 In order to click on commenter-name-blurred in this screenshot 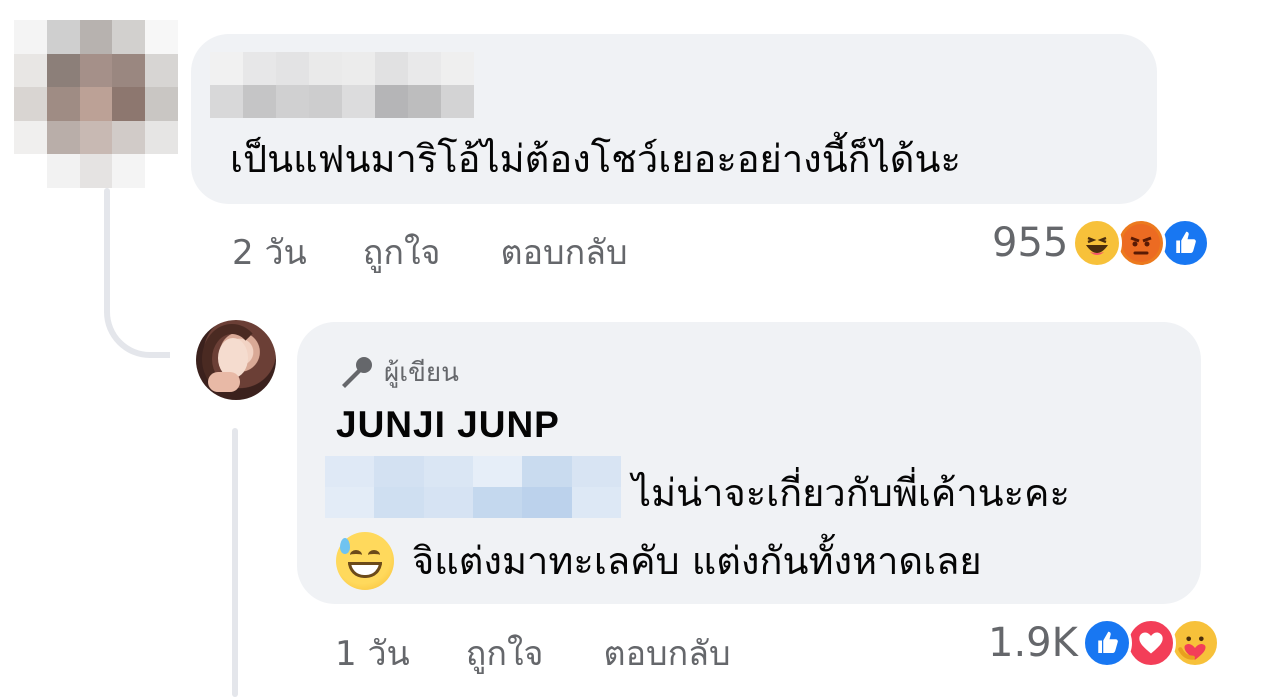, I will do `click(342, 85)`.